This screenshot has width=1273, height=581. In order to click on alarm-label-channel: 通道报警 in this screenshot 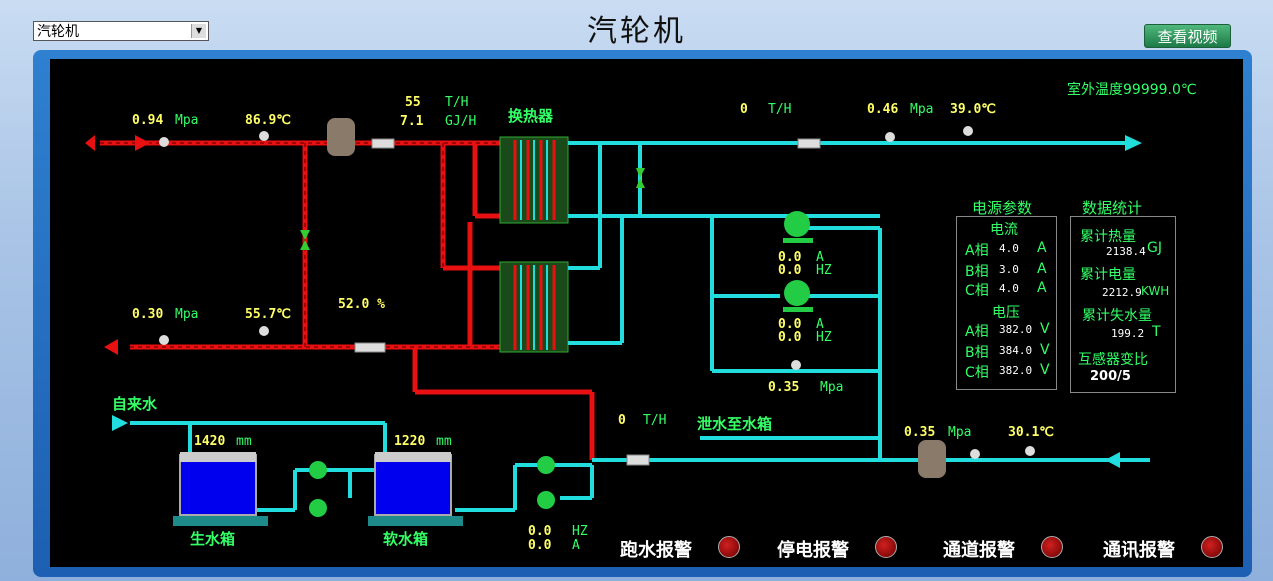, I will do `click(979, 550)`.